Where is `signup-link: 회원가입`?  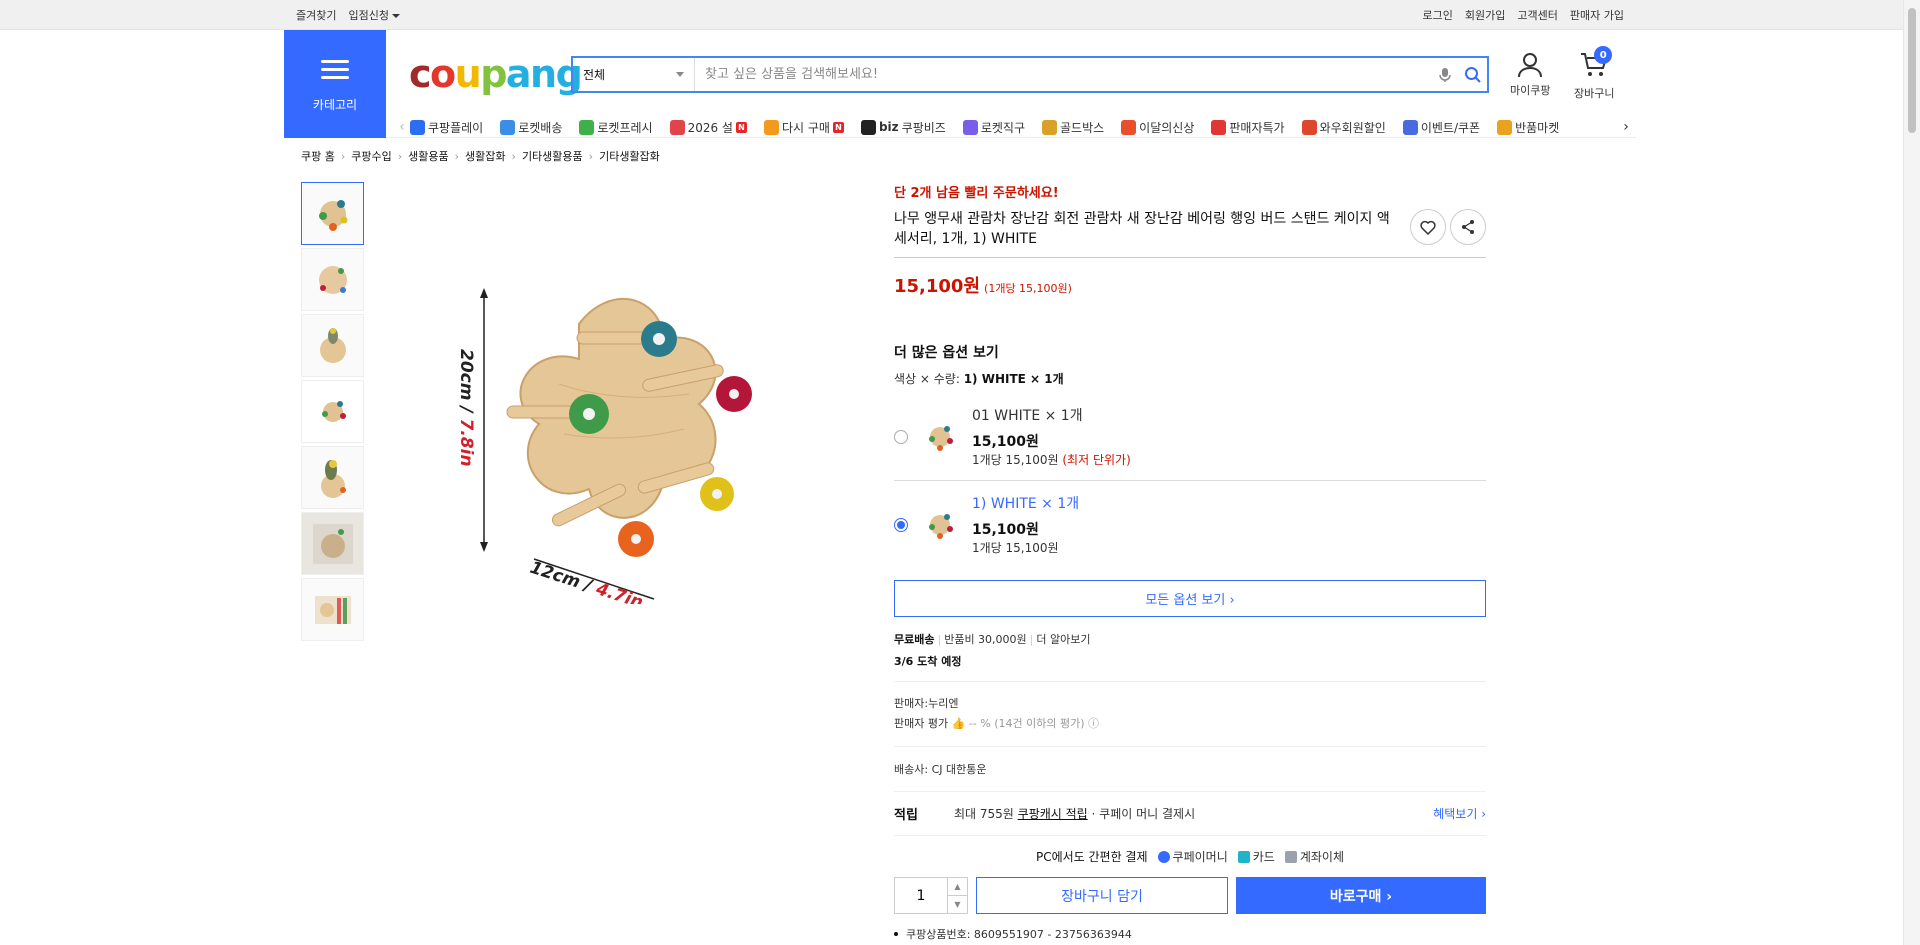
signup-link: 회원가입 is located at coordinates (1485, 15).